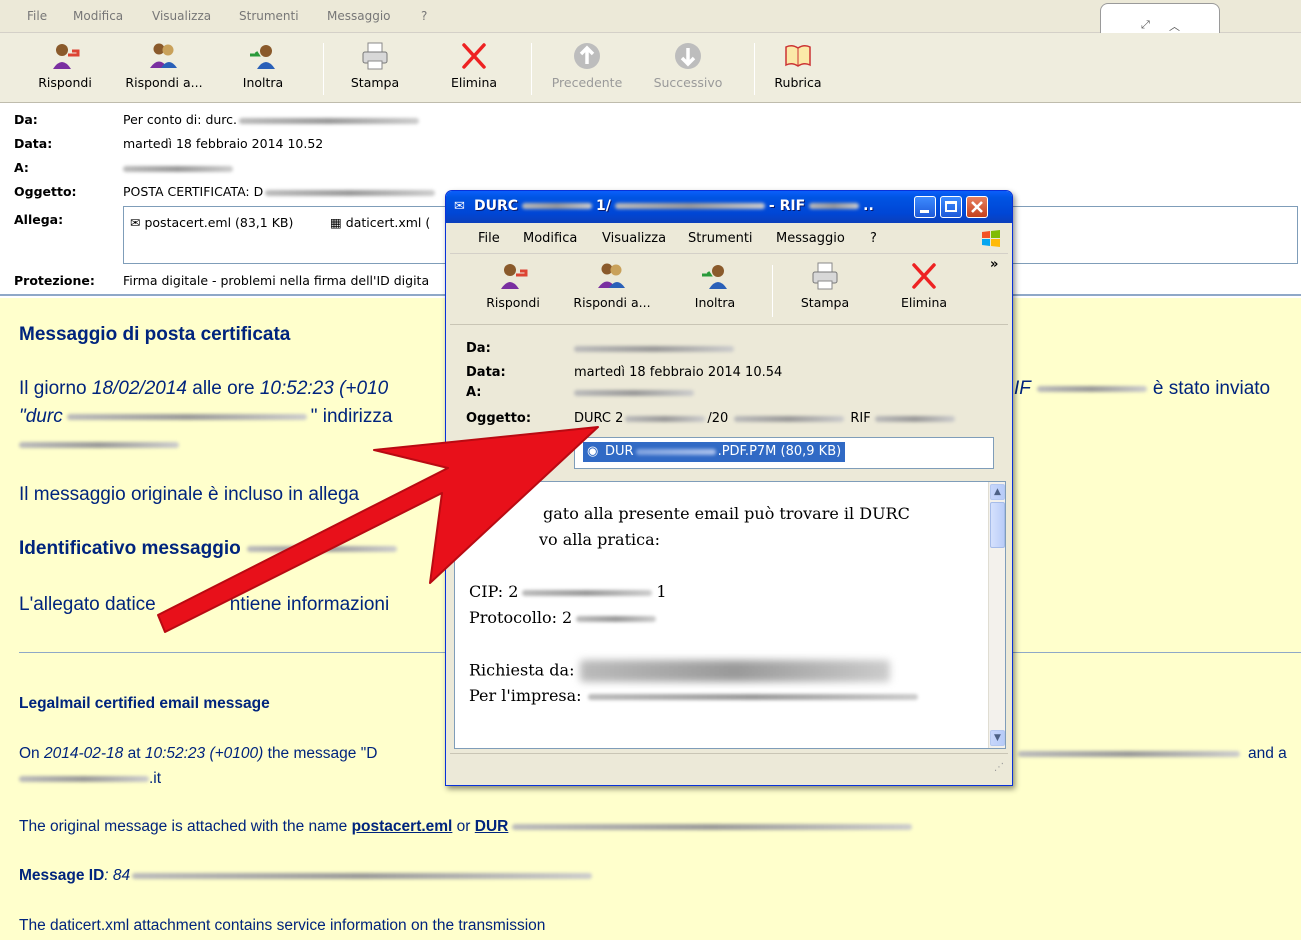 Image resolution: width=1301 pixels, height=940 pixels. I want to click on minimize-button, so click(925, 207).